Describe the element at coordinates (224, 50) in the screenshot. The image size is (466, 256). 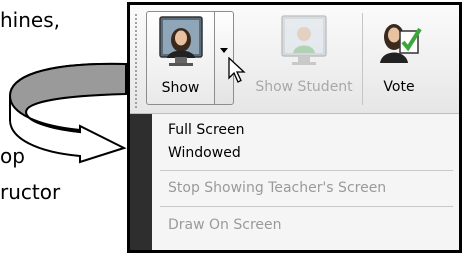
I see `chevron-down-icon` at that location.